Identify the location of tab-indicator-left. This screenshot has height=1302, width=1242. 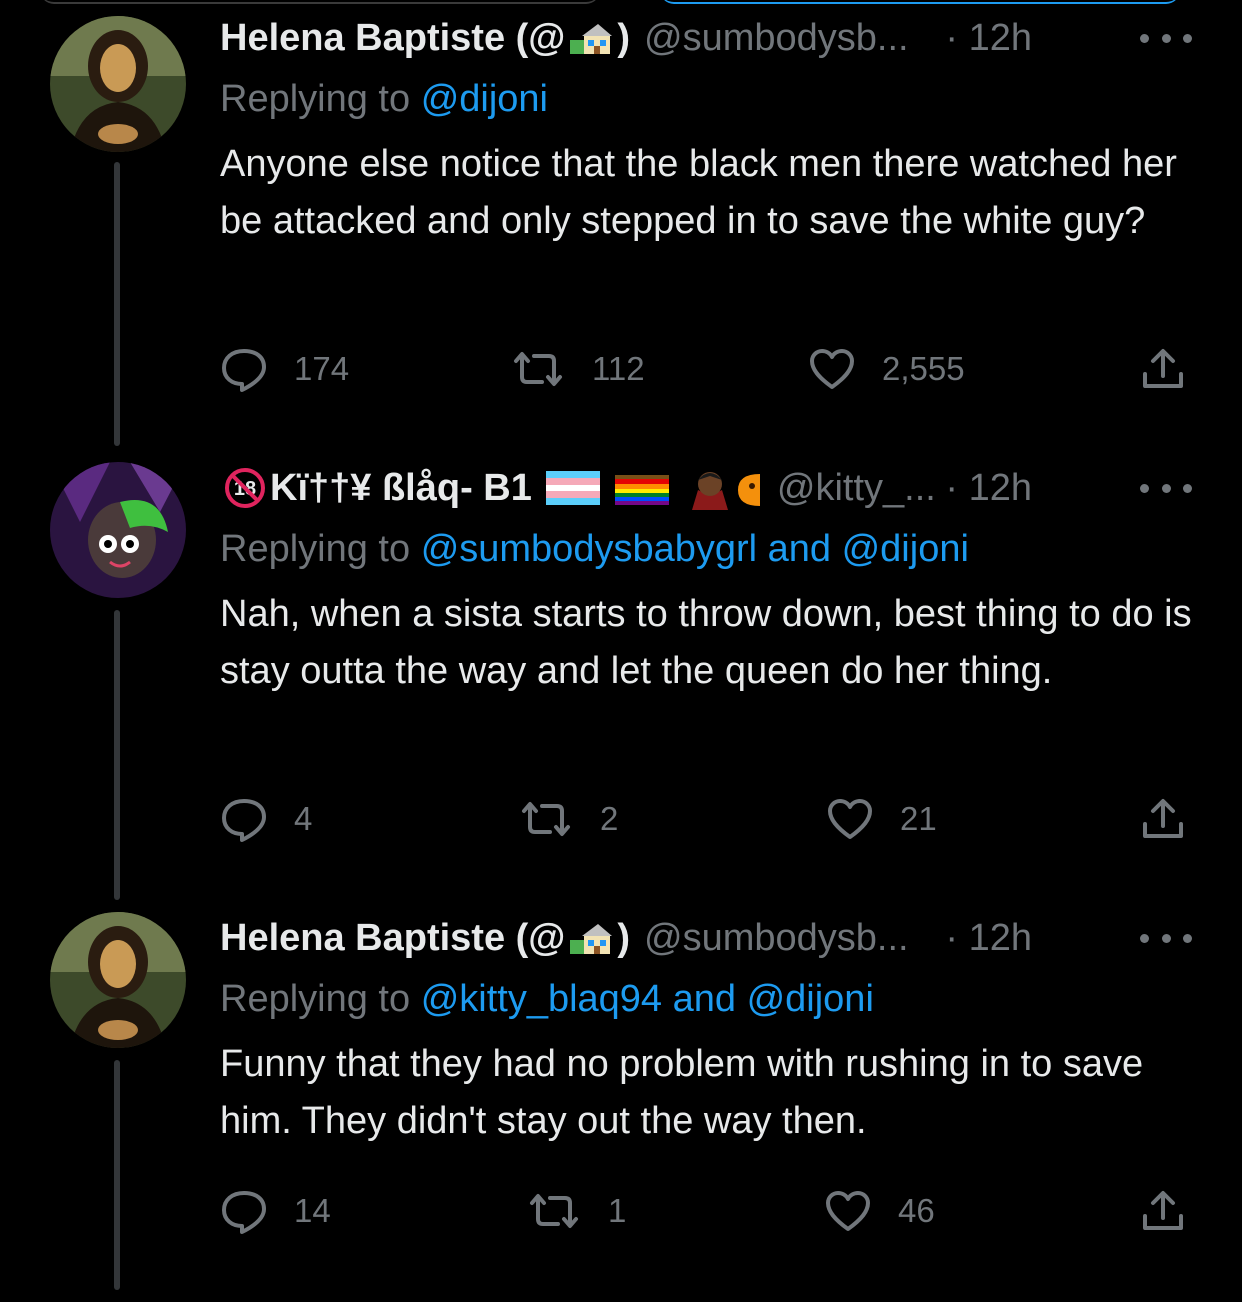
(320, 2).